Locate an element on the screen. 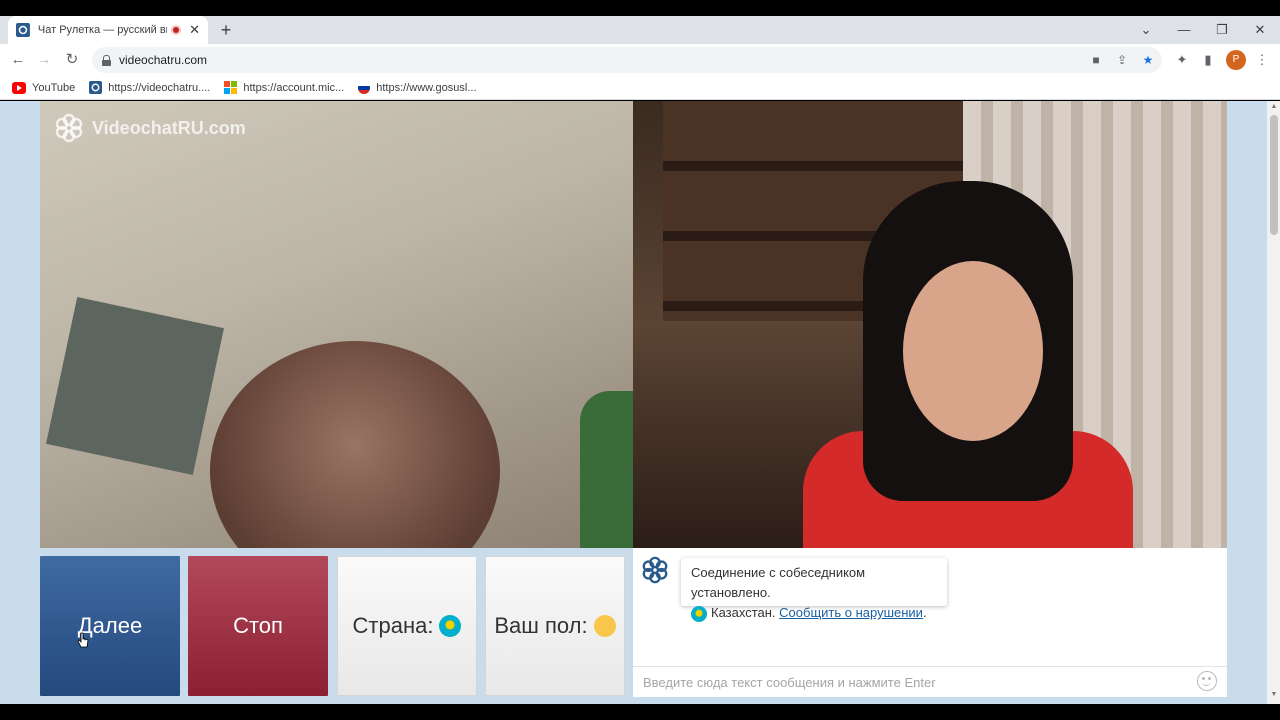 The image size is (1280, 720). address-bar: videochatru.com ■ ⇪ ★ is located at coordinates (627, 60).